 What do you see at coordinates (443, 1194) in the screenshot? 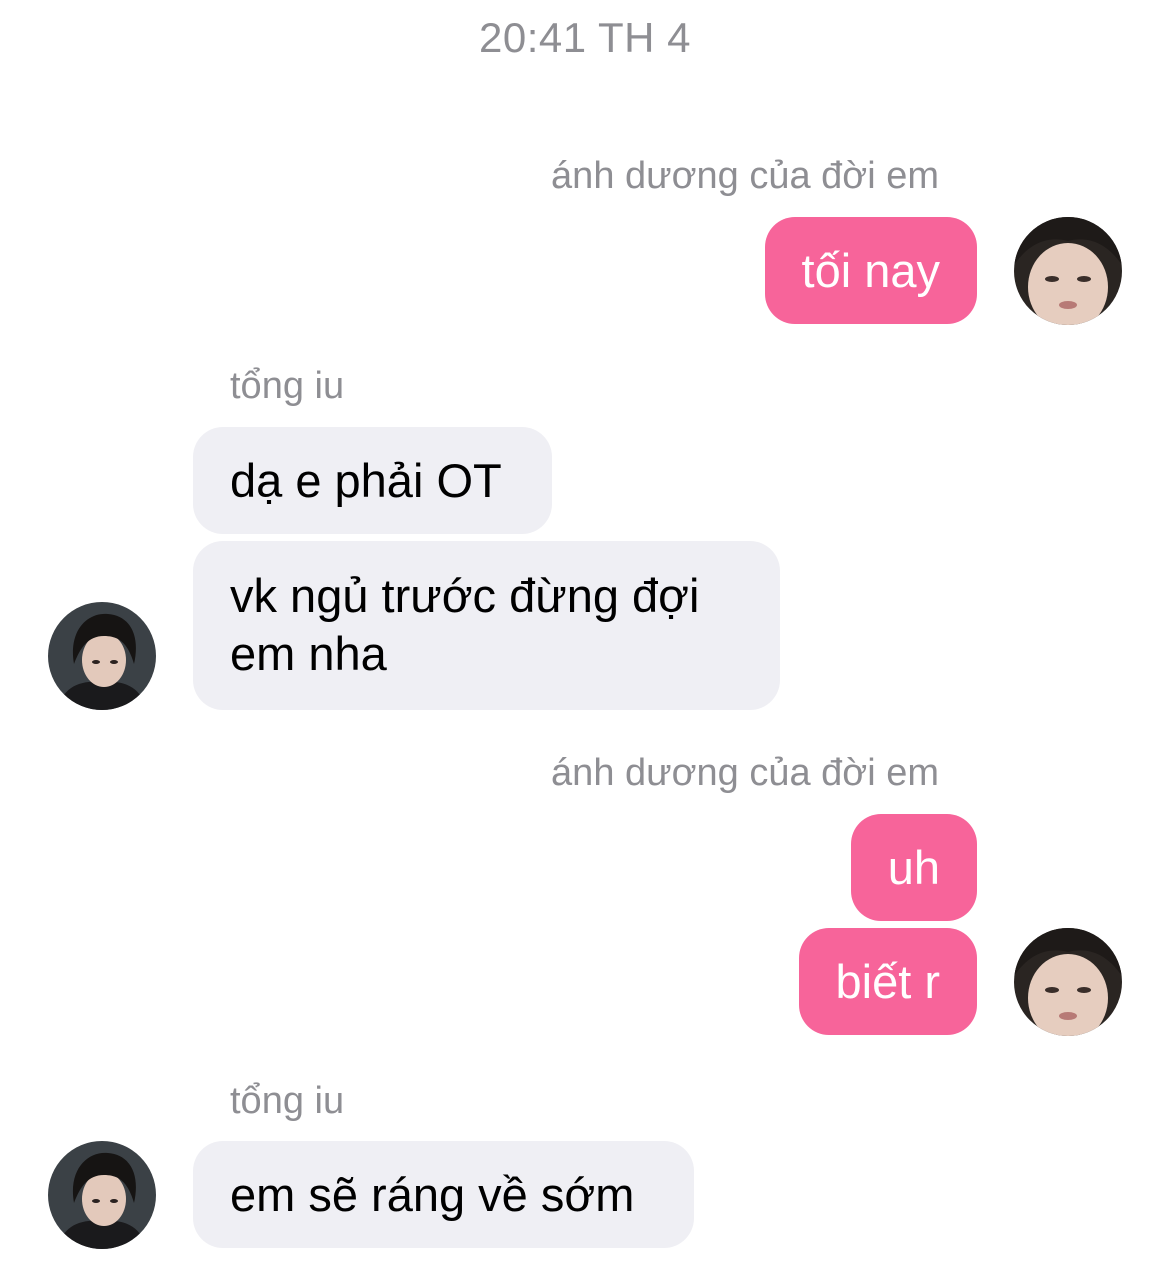
I see `message-bubble-incoming: em sẽ ráng về sớm` at bounding box center [443, 1194].